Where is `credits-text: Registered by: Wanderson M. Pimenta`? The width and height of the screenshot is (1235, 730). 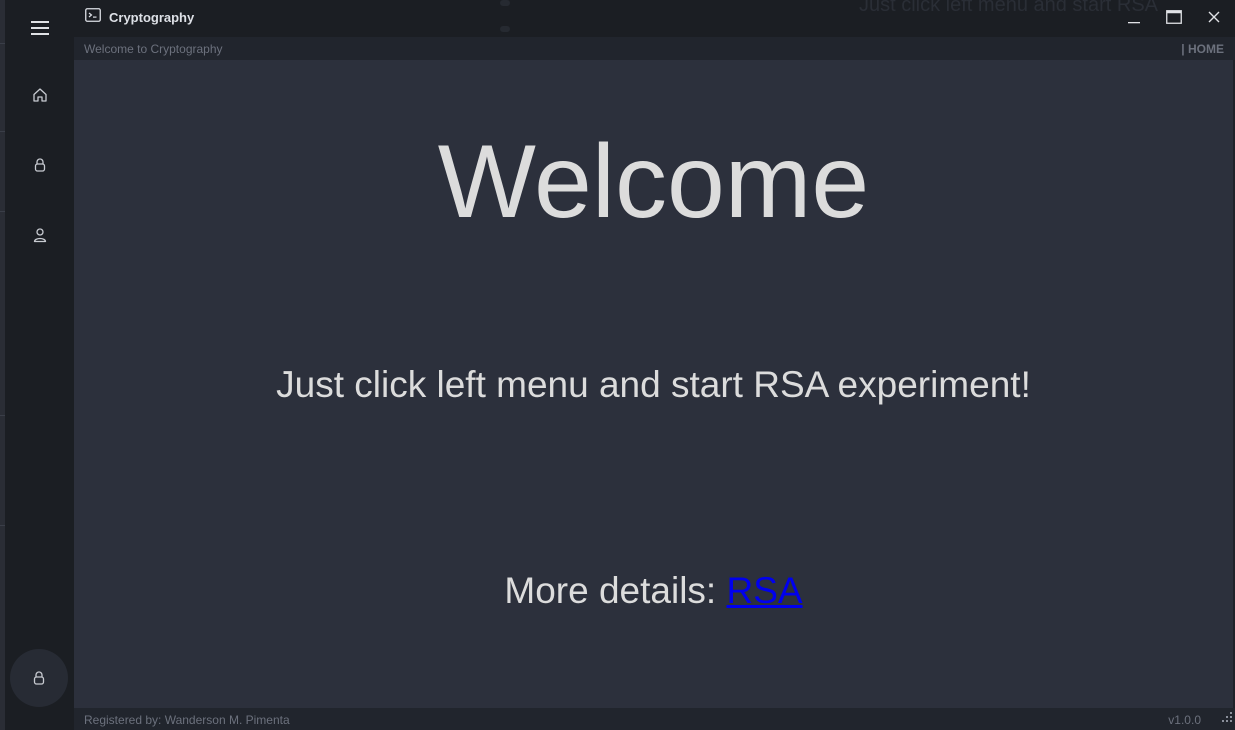
credits-text: Registered by: Wanderson M. Pimenta is located at coordinates (187, 720).